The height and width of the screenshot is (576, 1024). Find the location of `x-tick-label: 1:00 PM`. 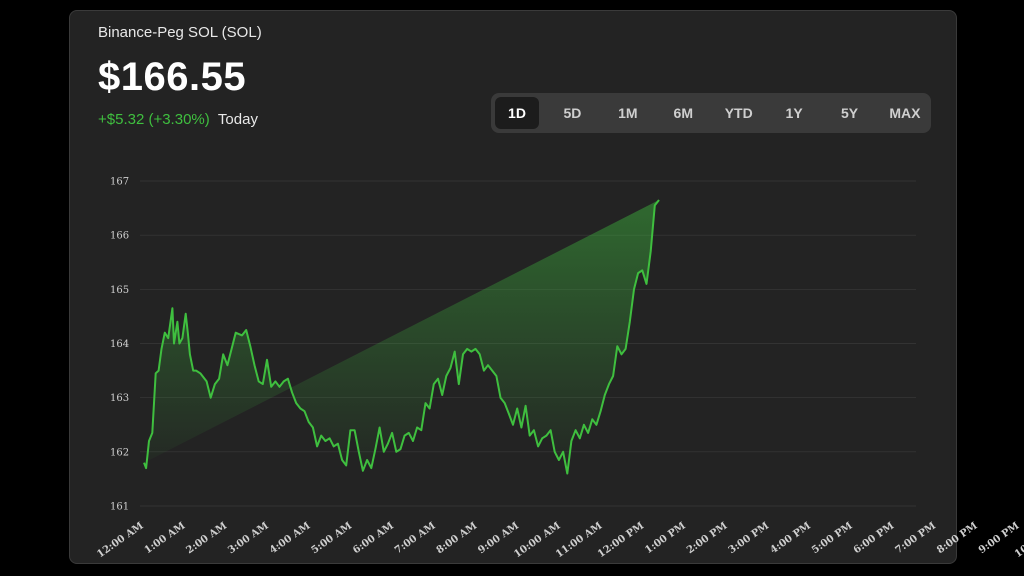

x-tick-label: 1:00 PM is located at coordinates (665, 538).